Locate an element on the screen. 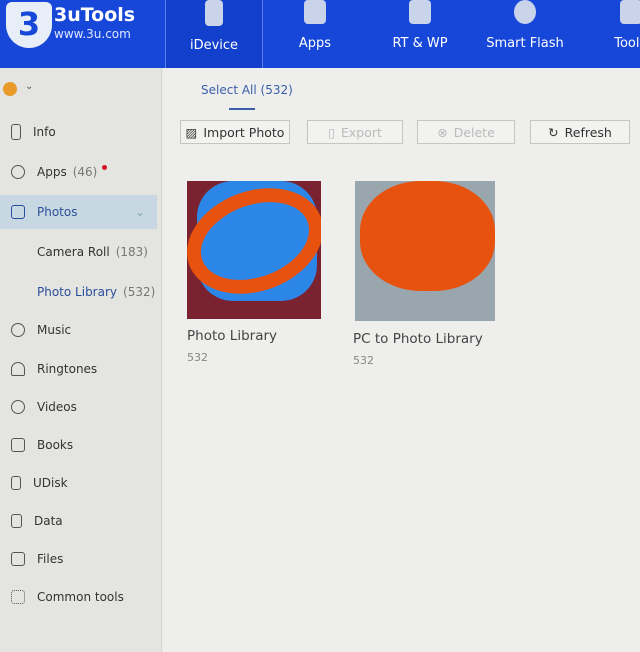 The height and width of the screenshot is (652, 640). refresh-shield-icon is located at coordinates (525, 12).